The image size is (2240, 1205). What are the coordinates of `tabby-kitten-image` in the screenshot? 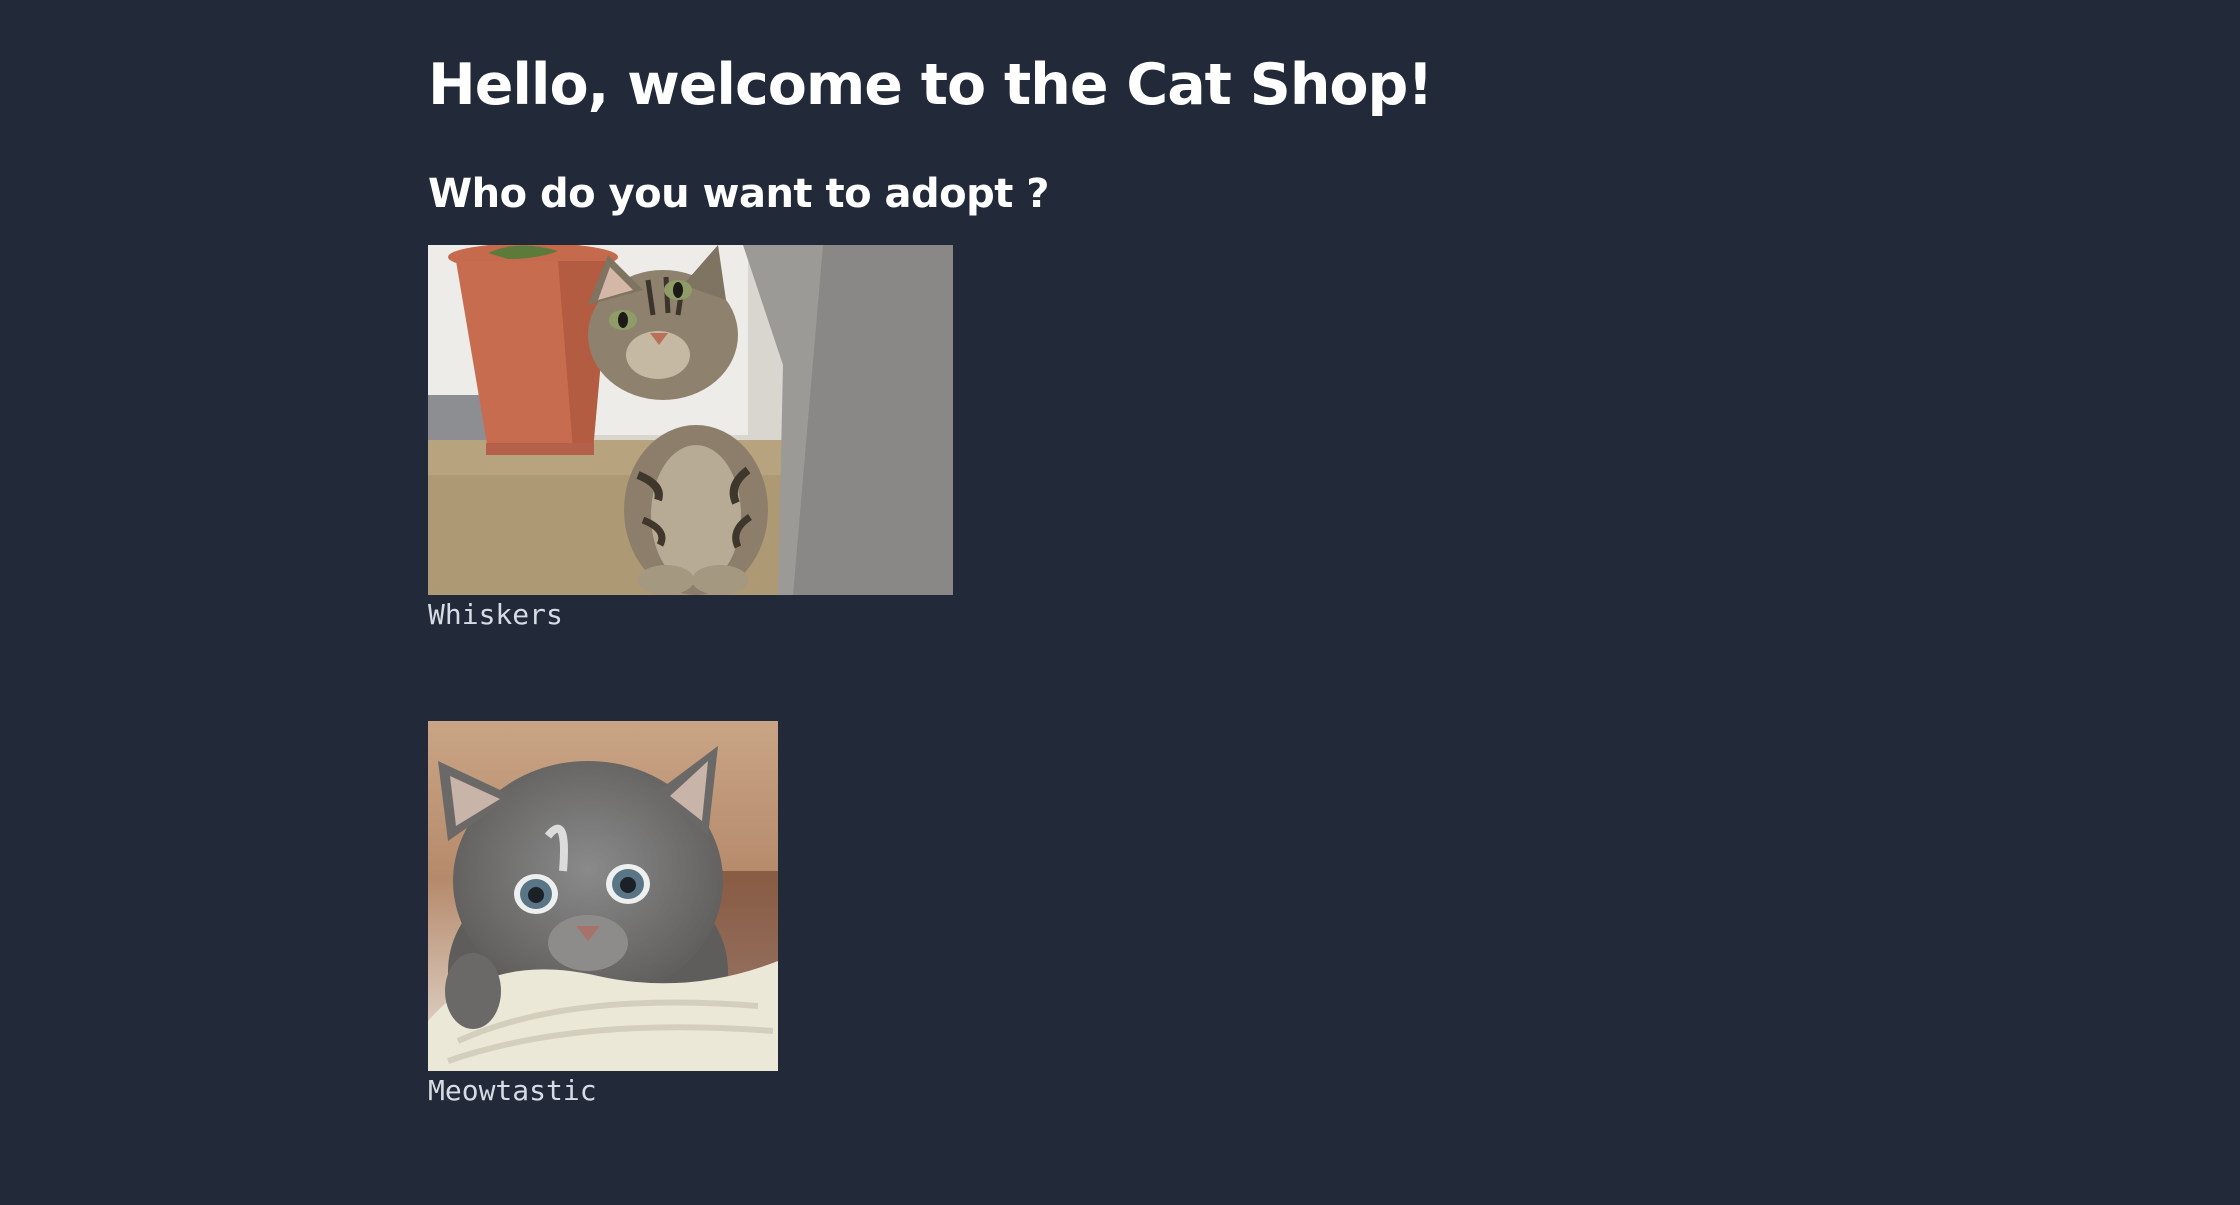 It's located at (690, 420).